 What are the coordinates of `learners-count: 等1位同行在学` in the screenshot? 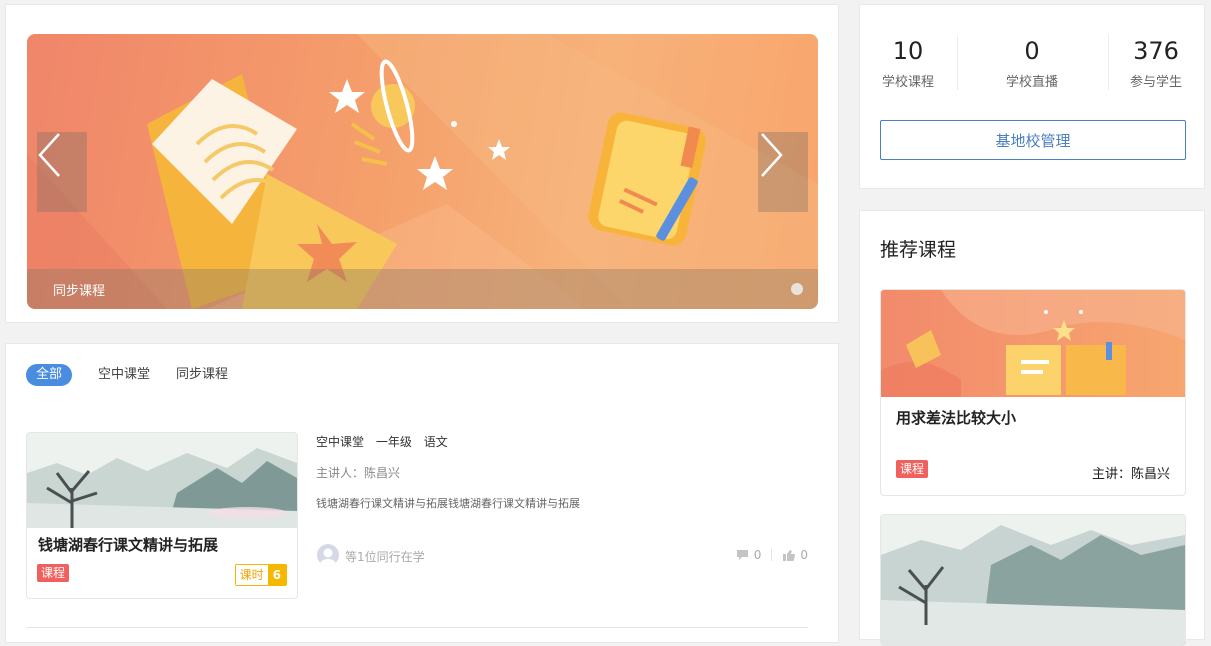 It's located at (385, 557).